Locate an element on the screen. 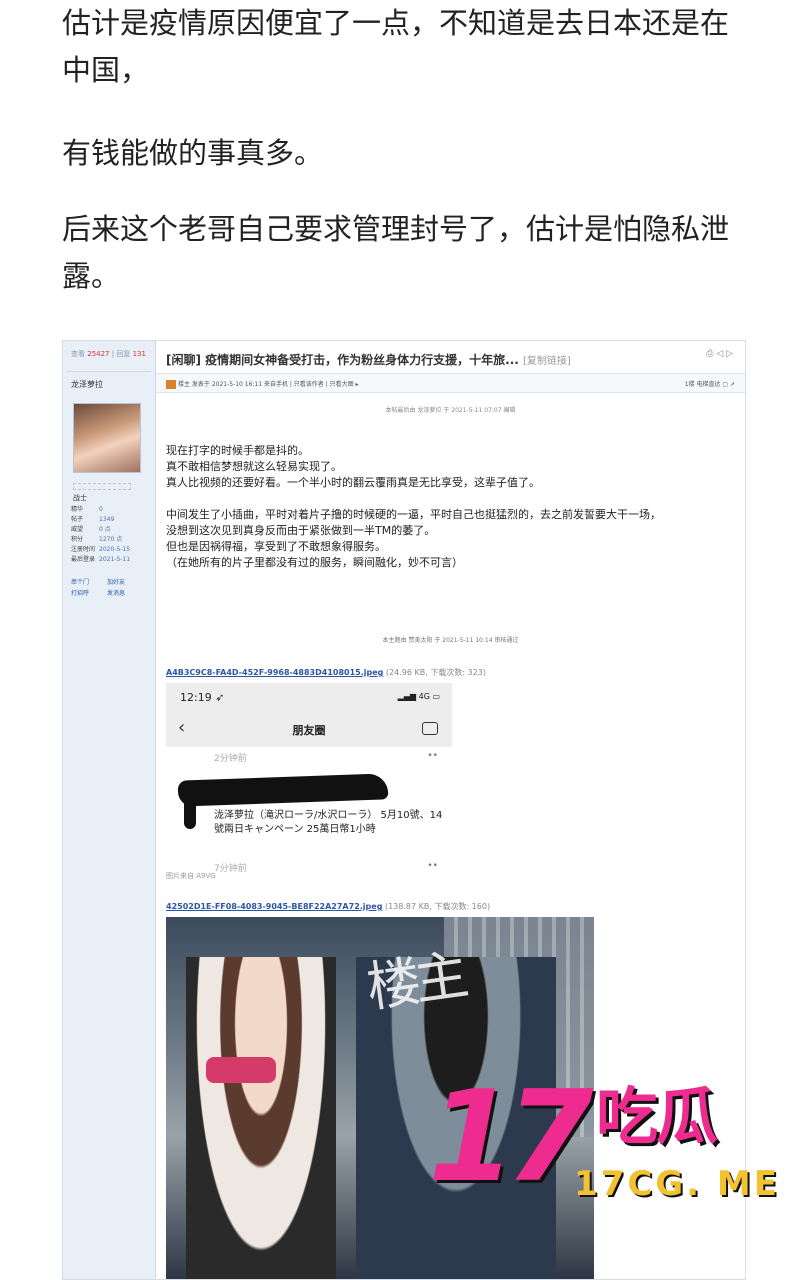  host-badge-icon is located at coordinates (171, 384).